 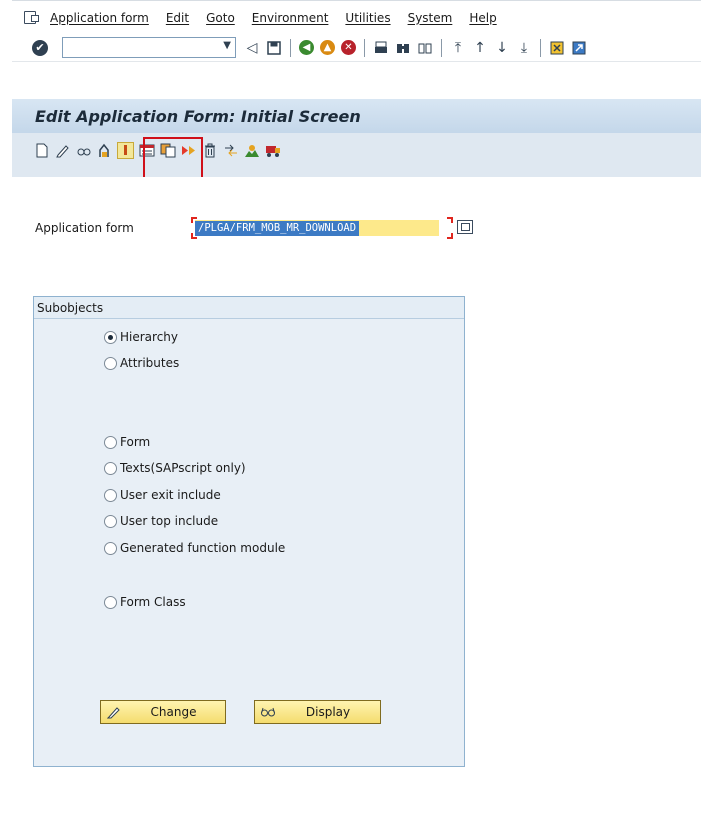 I want to click on display-button: Display, so click(x=317, y=712).